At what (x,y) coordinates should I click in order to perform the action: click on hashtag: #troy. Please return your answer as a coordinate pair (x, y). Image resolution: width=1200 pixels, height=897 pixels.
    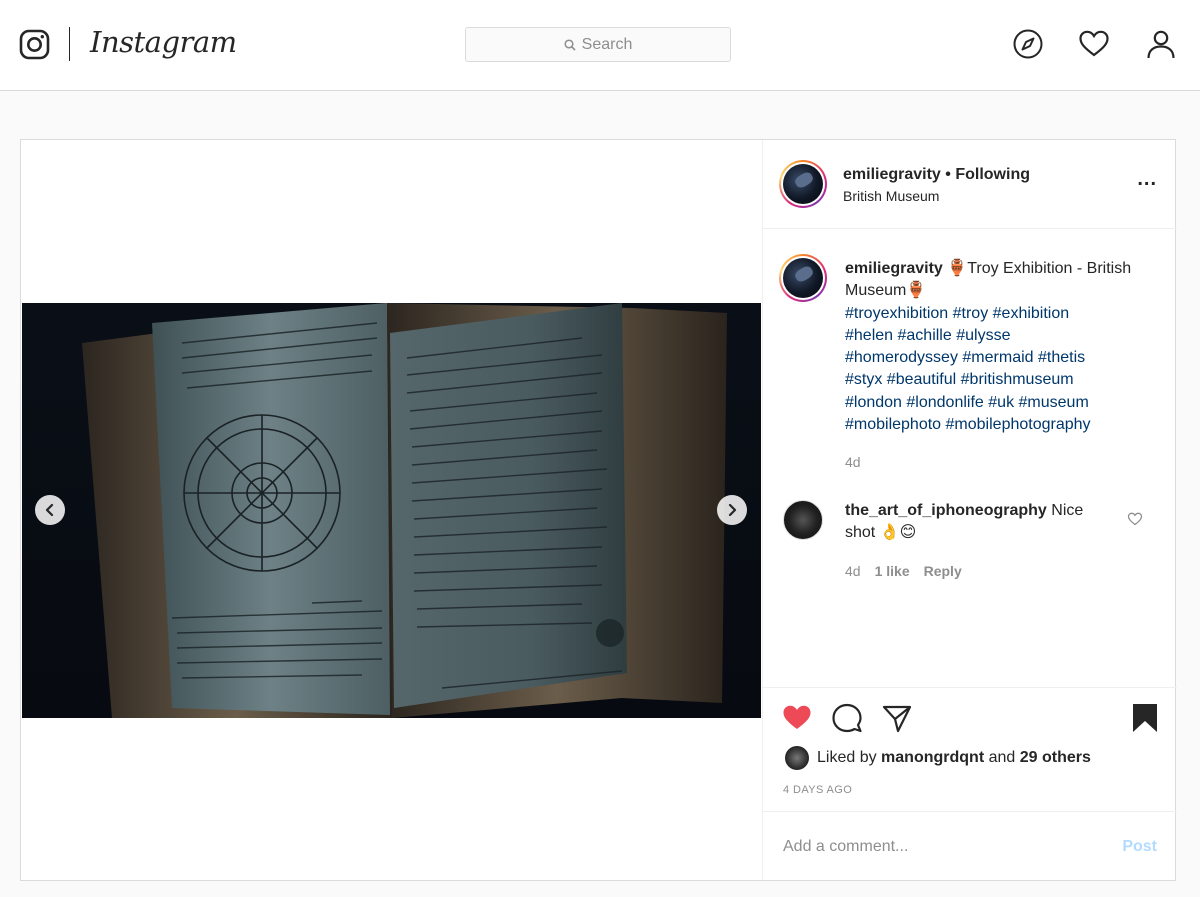
    Looking at the image, I should click on (971, 313).